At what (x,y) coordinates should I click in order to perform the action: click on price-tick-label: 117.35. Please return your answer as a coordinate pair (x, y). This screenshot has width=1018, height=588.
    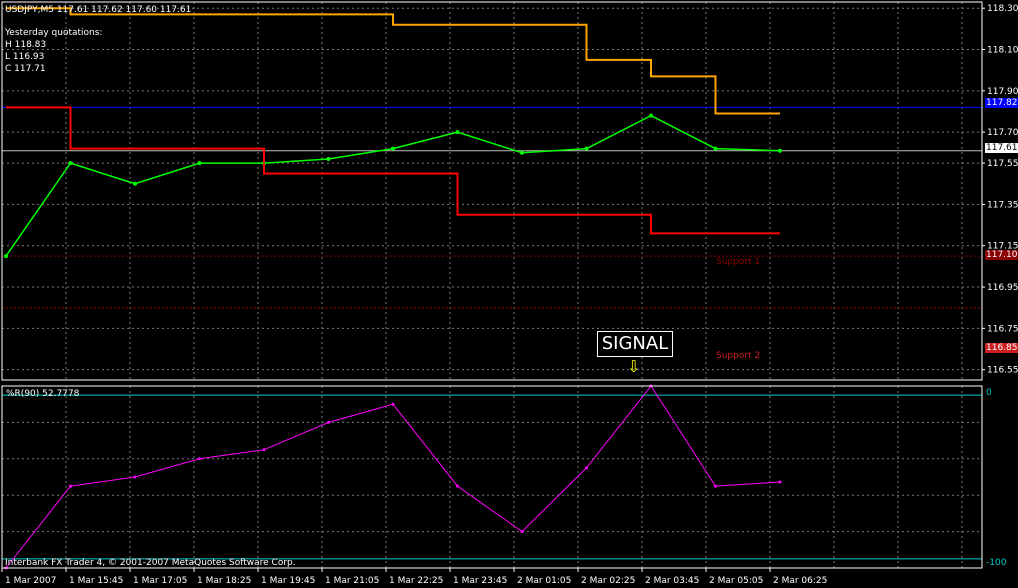
    Looking at the image, I should click on (1002, 205).